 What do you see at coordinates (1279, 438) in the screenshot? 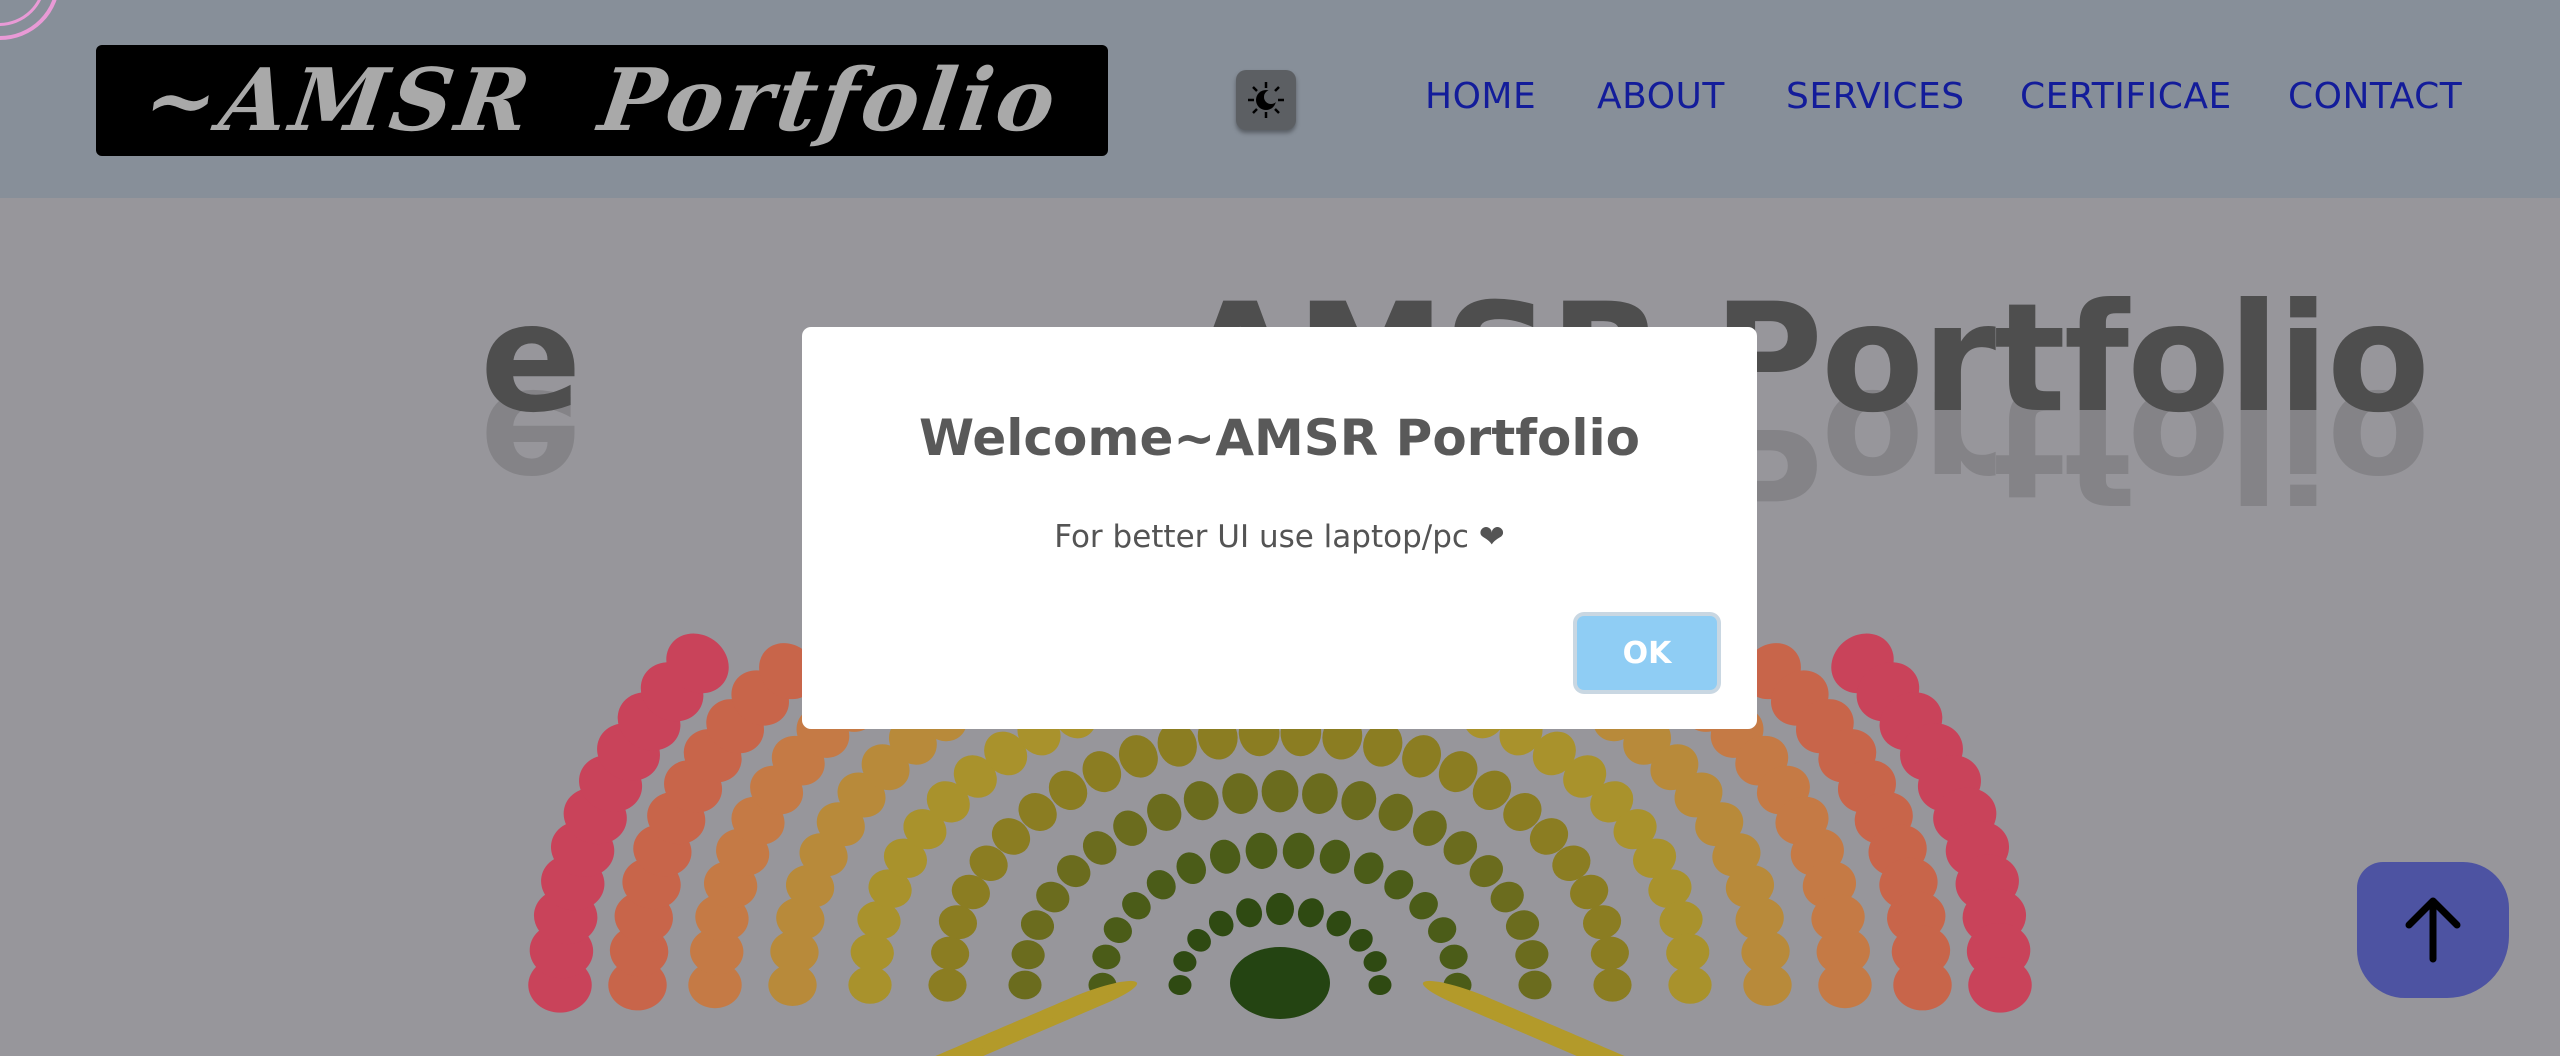
I see `modal-title: Welcome~AMSR Portfolio` at bounding box center [1279, 438].